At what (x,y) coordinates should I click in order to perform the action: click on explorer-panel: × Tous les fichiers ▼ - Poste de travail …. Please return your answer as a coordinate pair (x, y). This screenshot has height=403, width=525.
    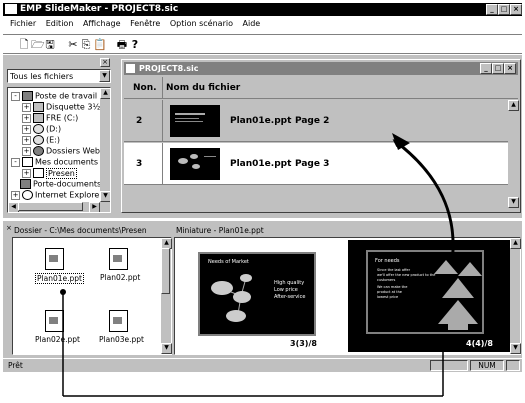
    Looking at the image, I should click on (59, 136).